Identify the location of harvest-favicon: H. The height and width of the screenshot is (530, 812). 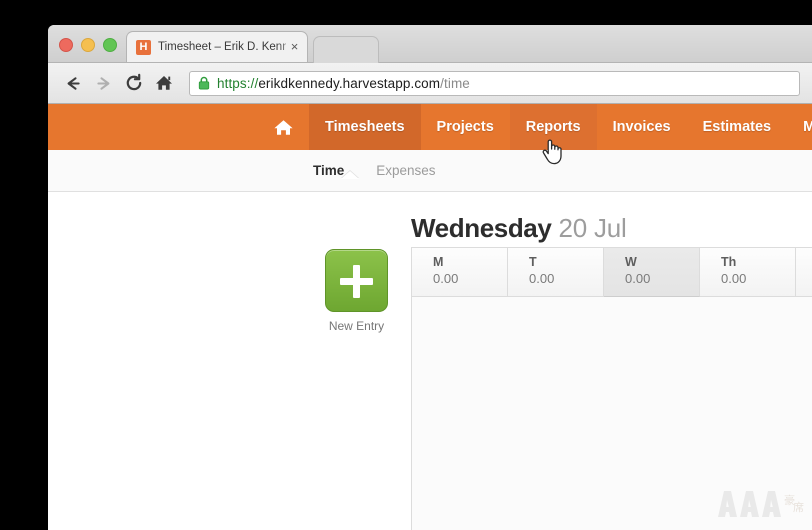
(143, 47).